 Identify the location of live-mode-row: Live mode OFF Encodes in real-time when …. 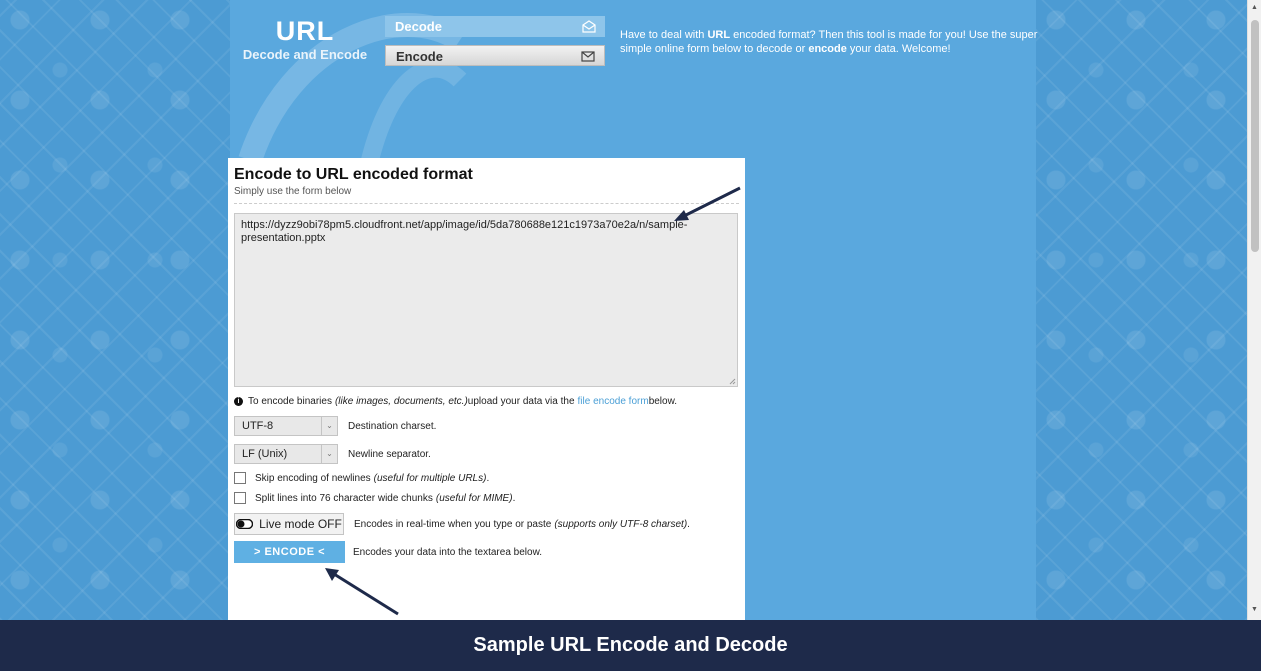
(462, 524).